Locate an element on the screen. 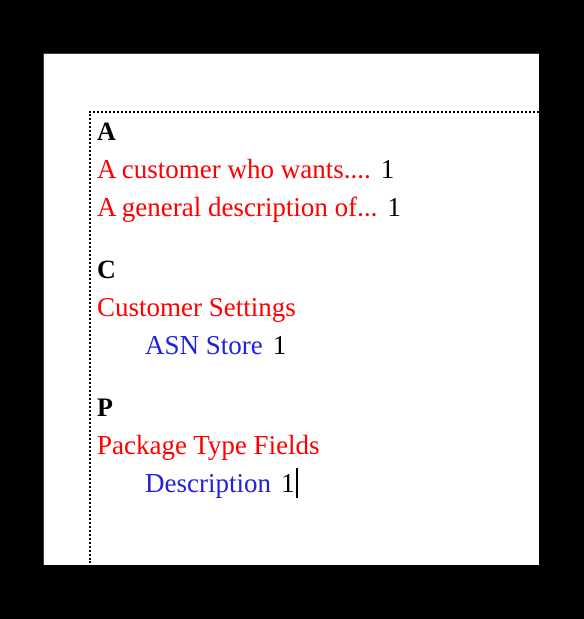  index-entry-a-2: A general description of... 1 is located at coordinates (318, 207).